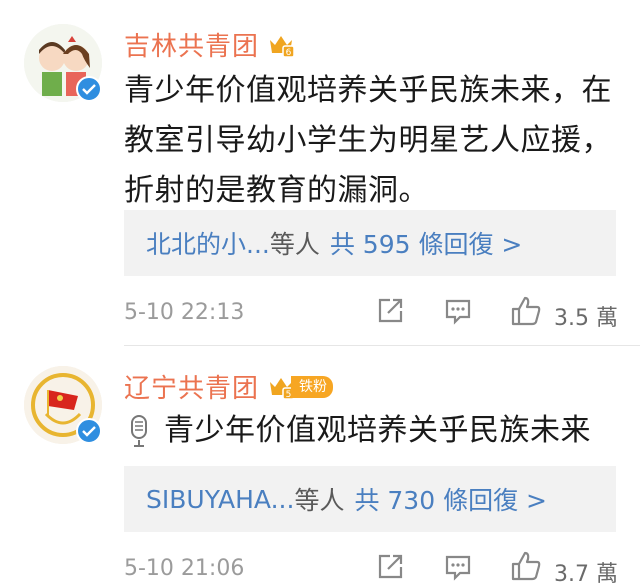 This screenshot has height=588, width=640. What do you see at coordinates (312, 386) in the screenshot?
I see `fan-badge: 铁粉` at bounding box center [312, 386].